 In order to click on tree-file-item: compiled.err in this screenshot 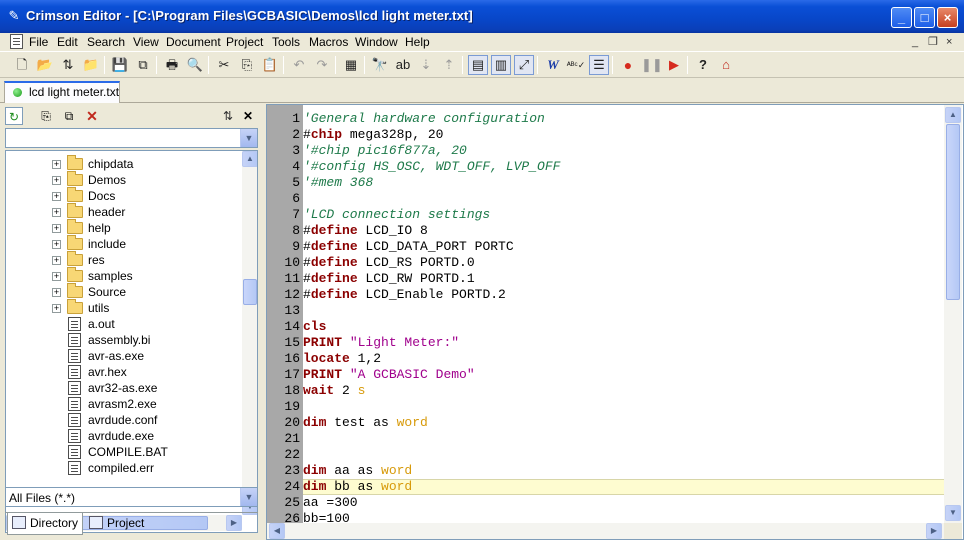, I will do `click(123, 468)`.